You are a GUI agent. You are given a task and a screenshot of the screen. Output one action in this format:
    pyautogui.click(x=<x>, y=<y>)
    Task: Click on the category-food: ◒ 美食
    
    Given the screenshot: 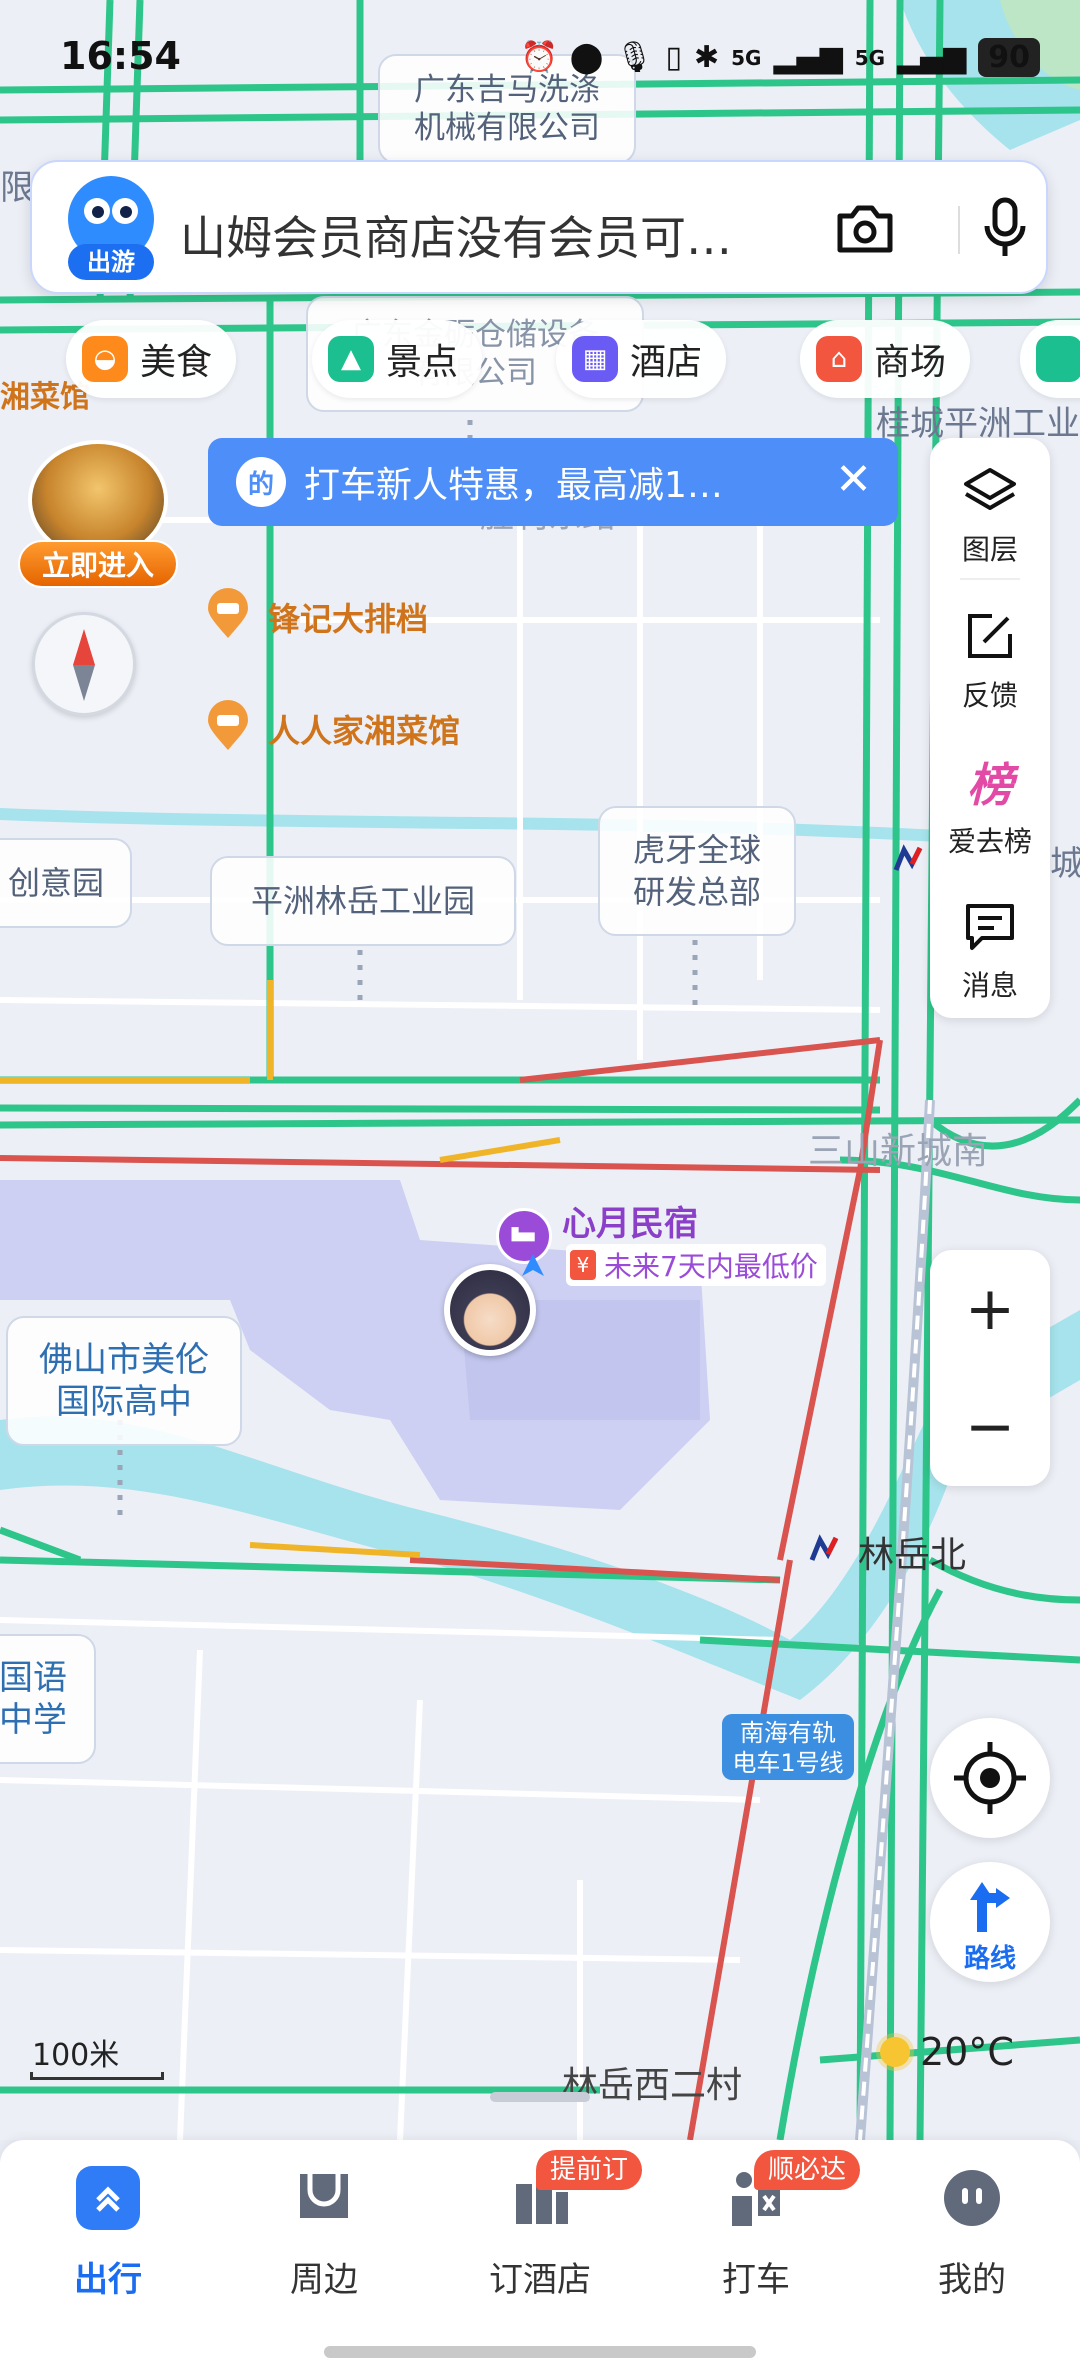 What is the action you would take?
    pyautogui.click(x=151, y=359)
    